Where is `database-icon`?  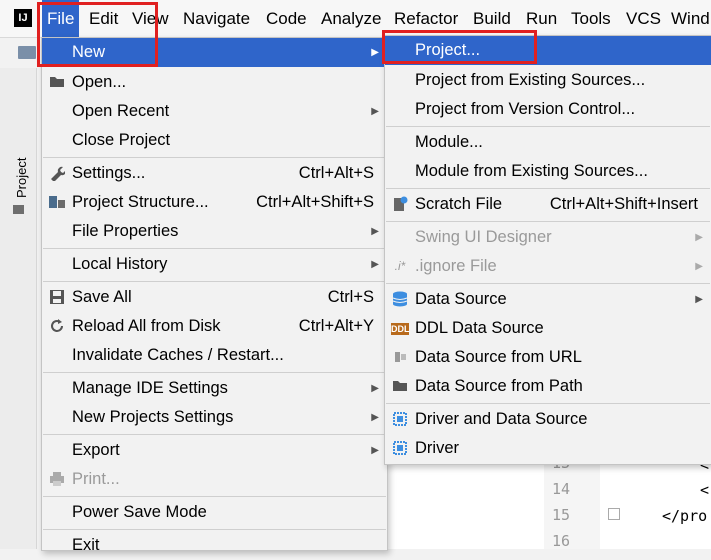
database-icon is located at coordinates (400, 299).